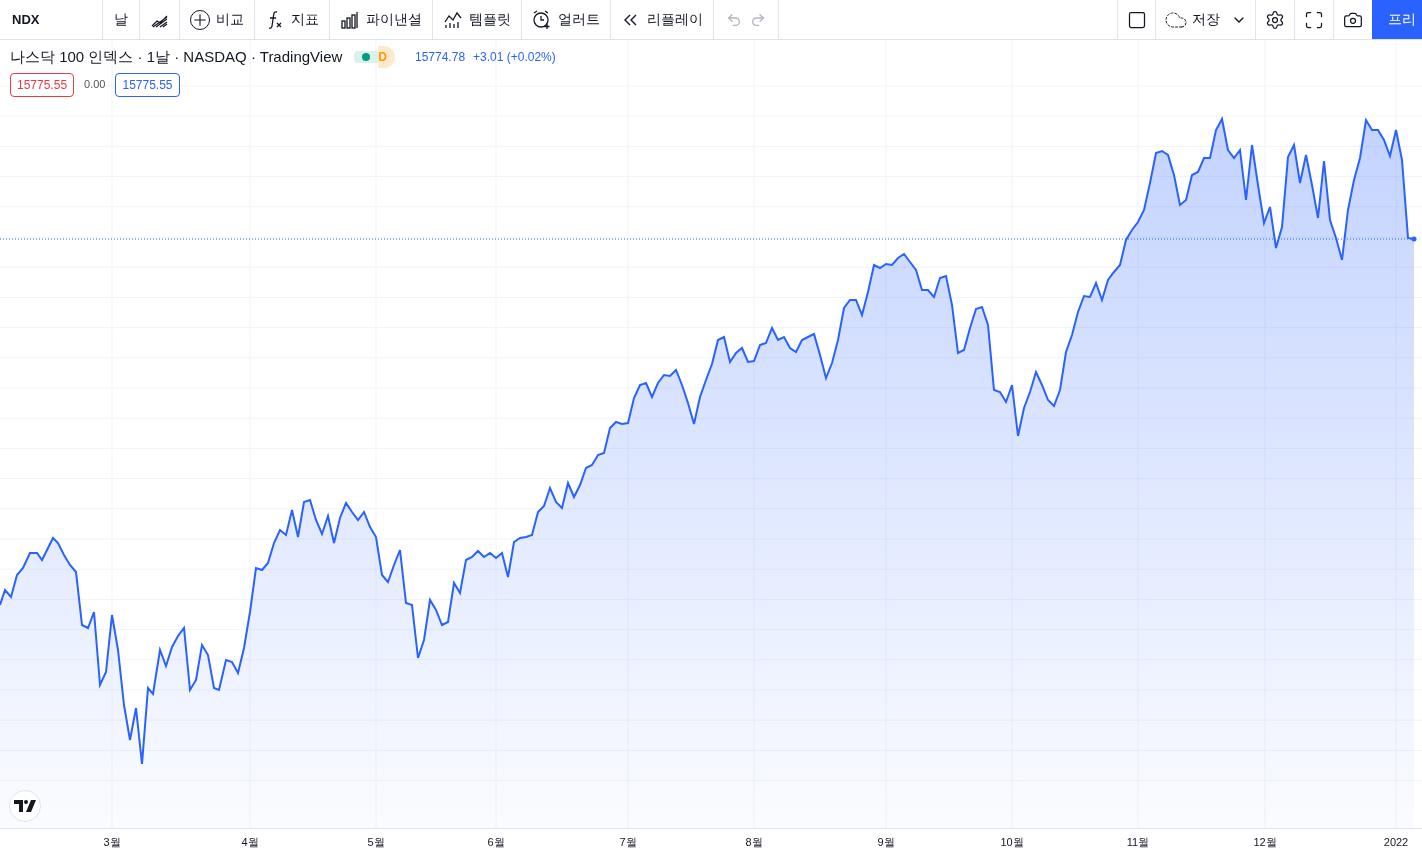 Image resolution: width=1422 pixels, height=856 pixels. I want to click on toolbar-button: 비교, so click(217, 19).